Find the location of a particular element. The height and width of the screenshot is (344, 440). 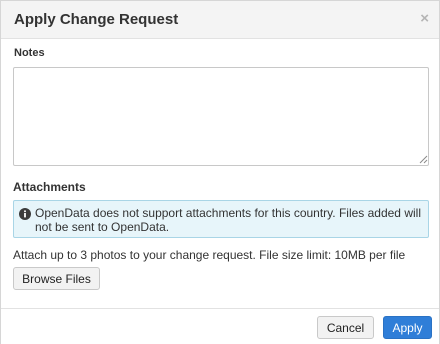

dialog-footer: Cancel Apply is located at coordinates (220, 326).